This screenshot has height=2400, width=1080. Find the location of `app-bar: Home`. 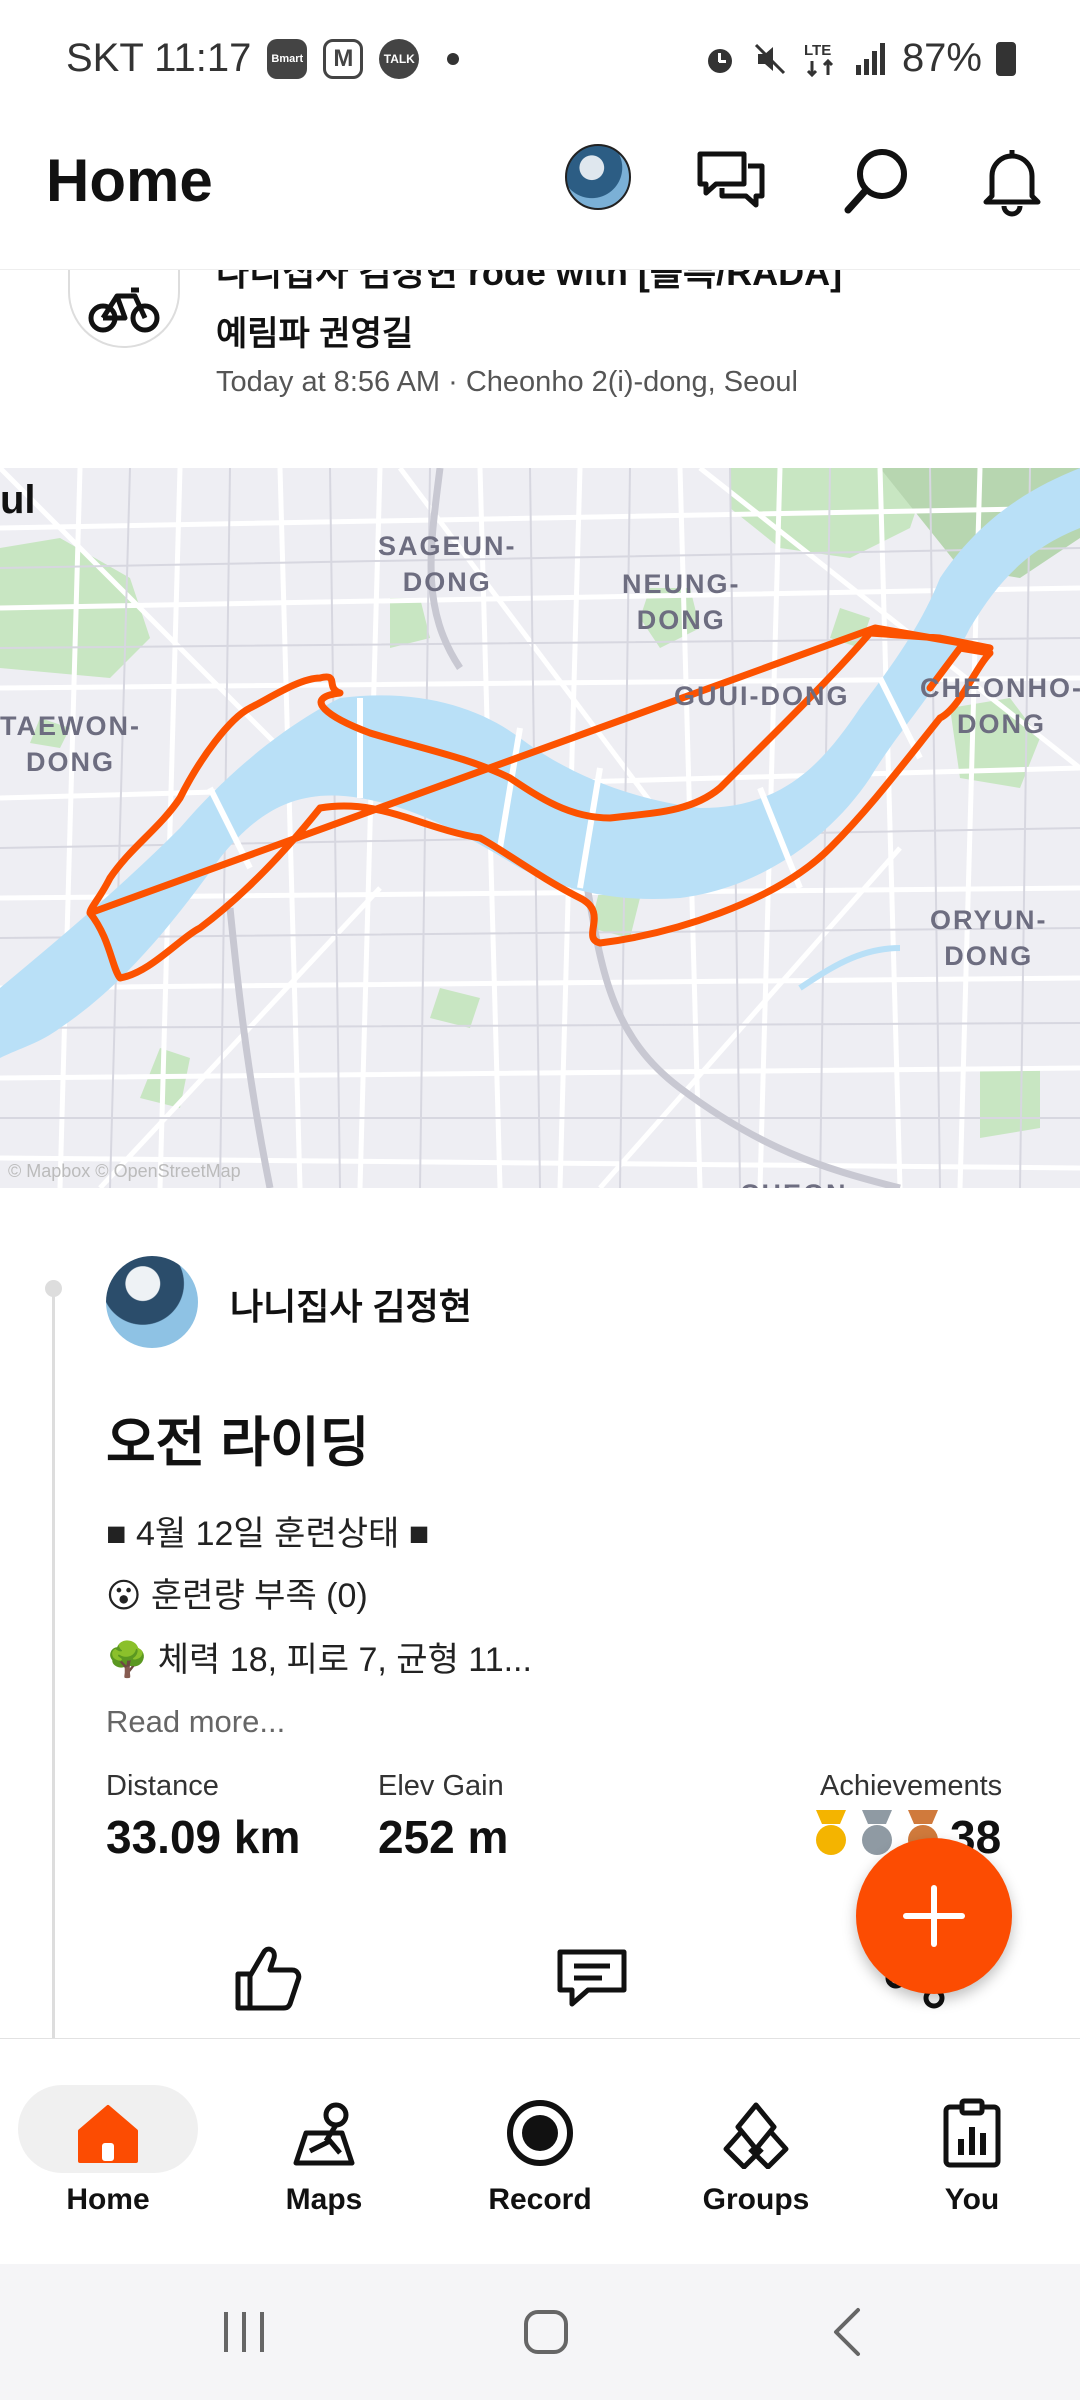

app-bar: Home is located at coordinates (540, 195).